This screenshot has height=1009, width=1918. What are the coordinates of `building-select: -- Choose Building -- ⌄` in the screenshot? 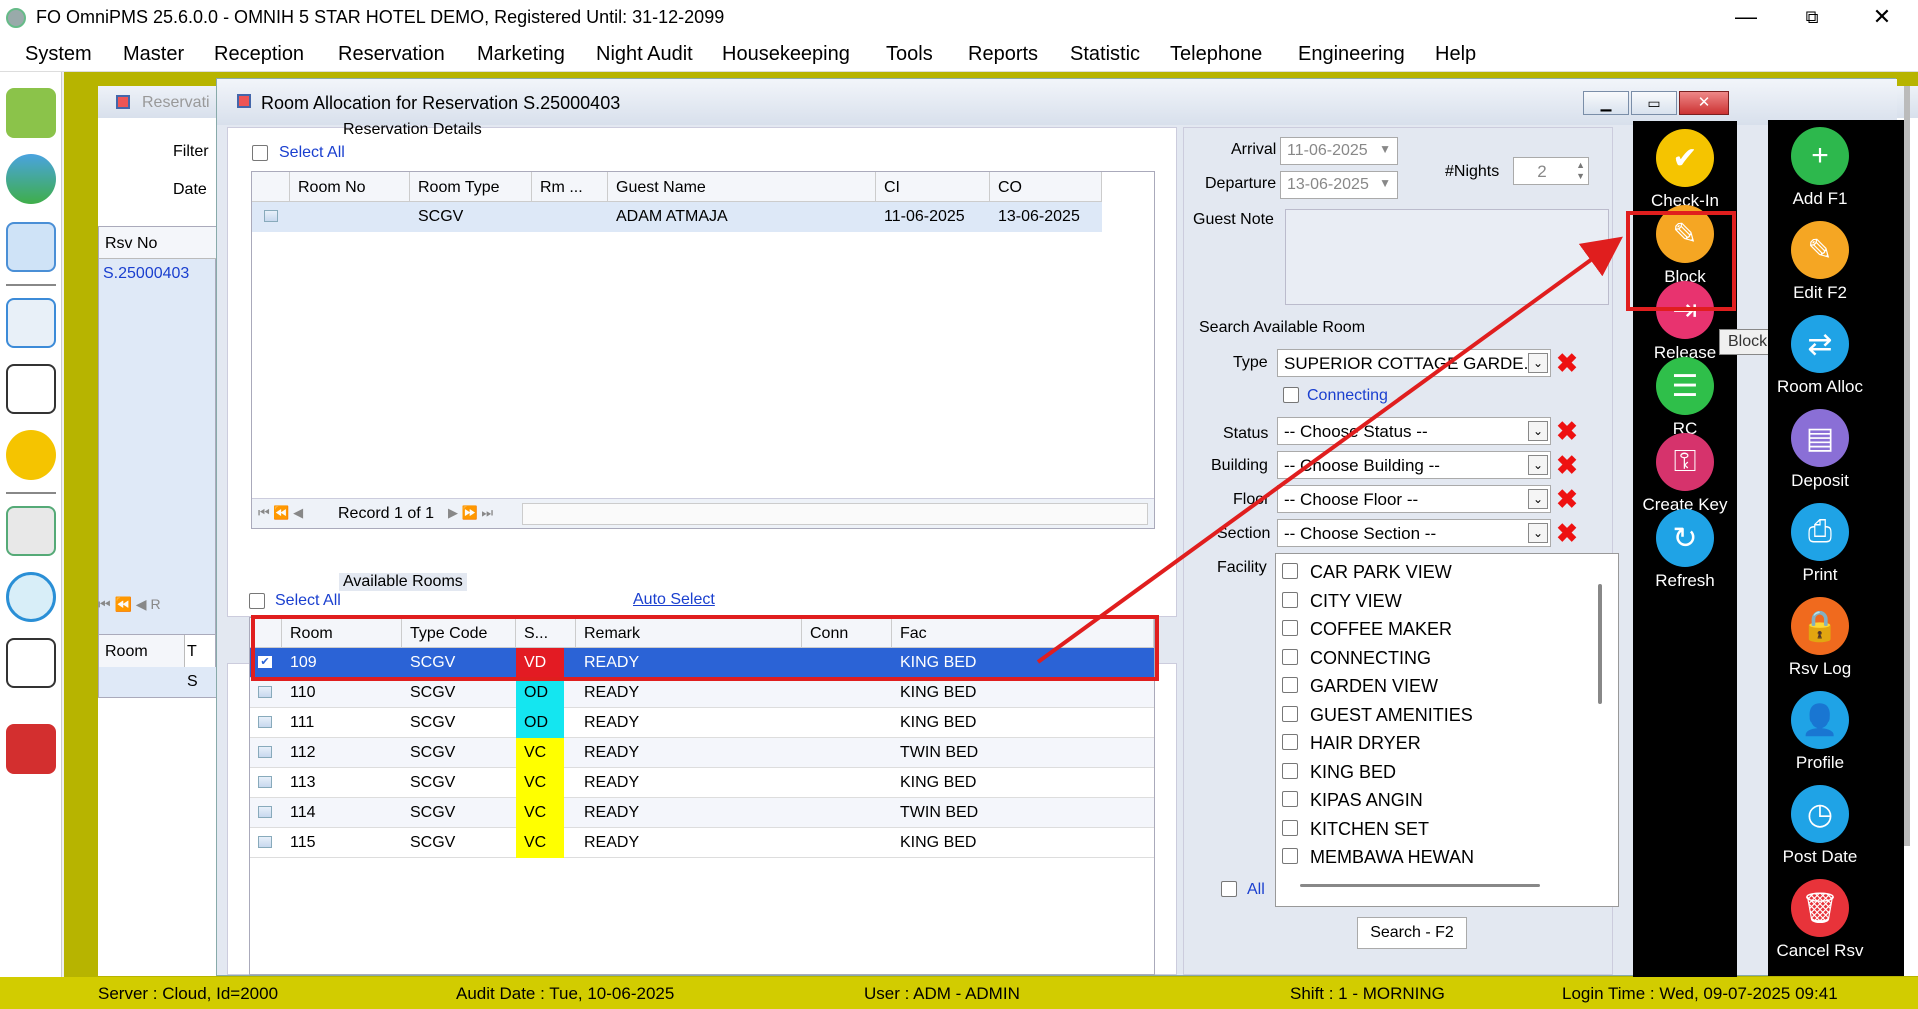 It's located at (1414, 465).